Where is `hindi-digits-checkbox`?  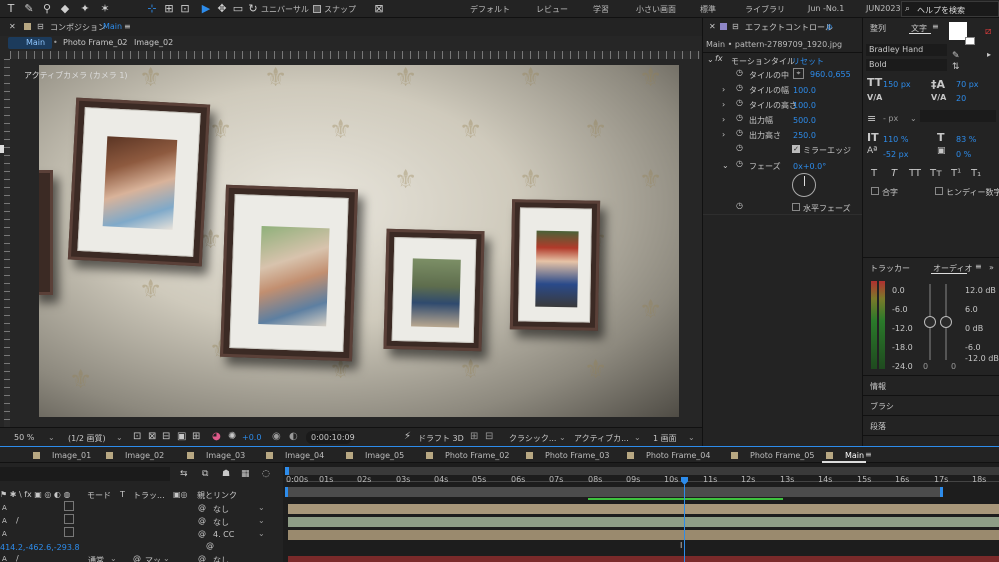 hindi-digits-checkbox is located at coordinates (939, 191).